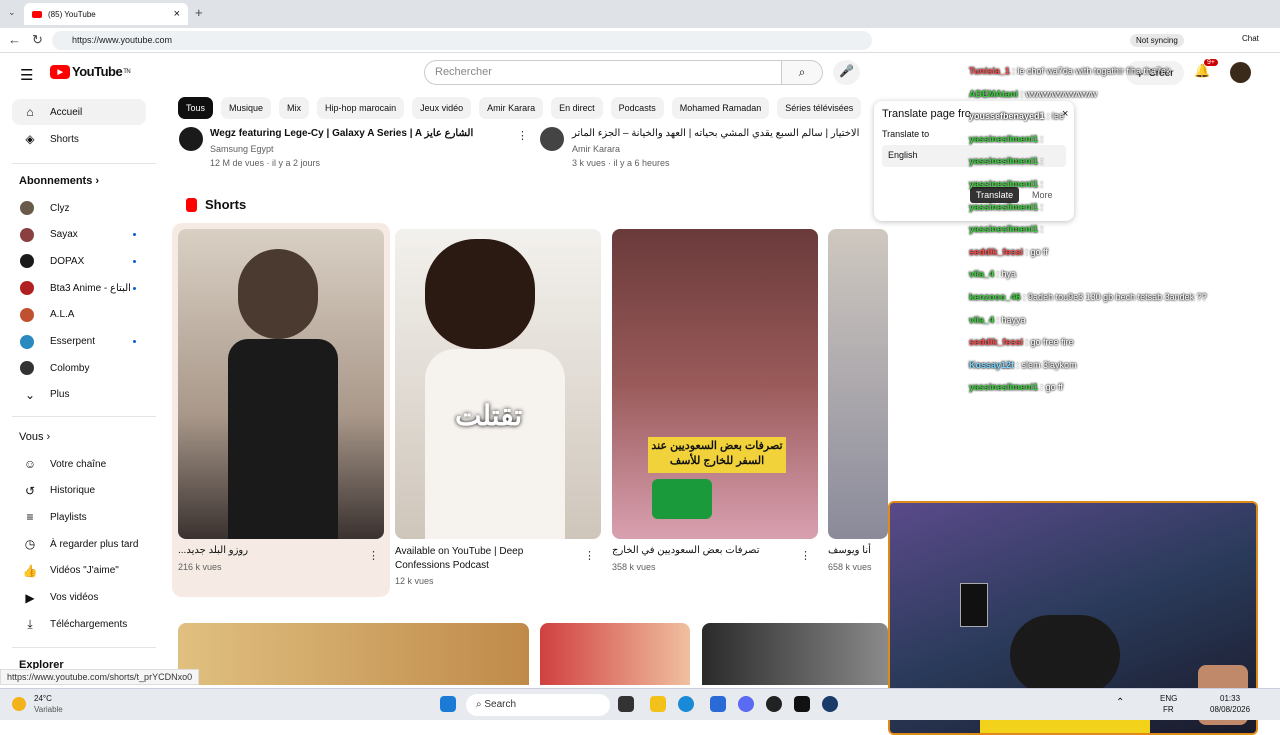 The width and height of the screenshot is (1280, 735). I want to click on filter-chip: Séries télévisées, so click(819, 108).